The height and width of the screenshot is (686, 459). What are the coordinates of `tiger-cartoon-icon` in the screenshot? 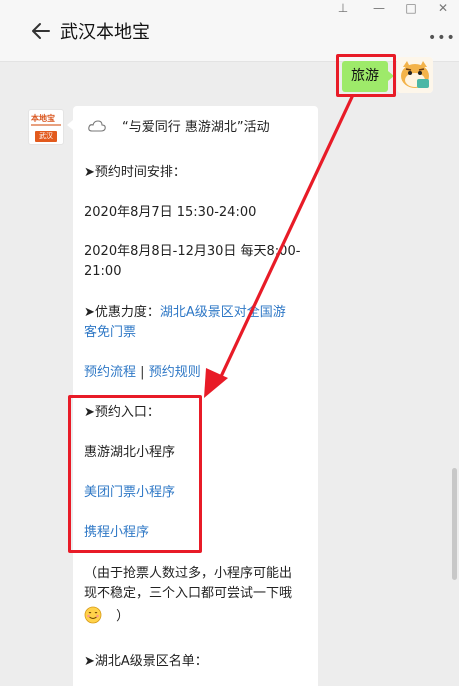 It's located at (415, 75).